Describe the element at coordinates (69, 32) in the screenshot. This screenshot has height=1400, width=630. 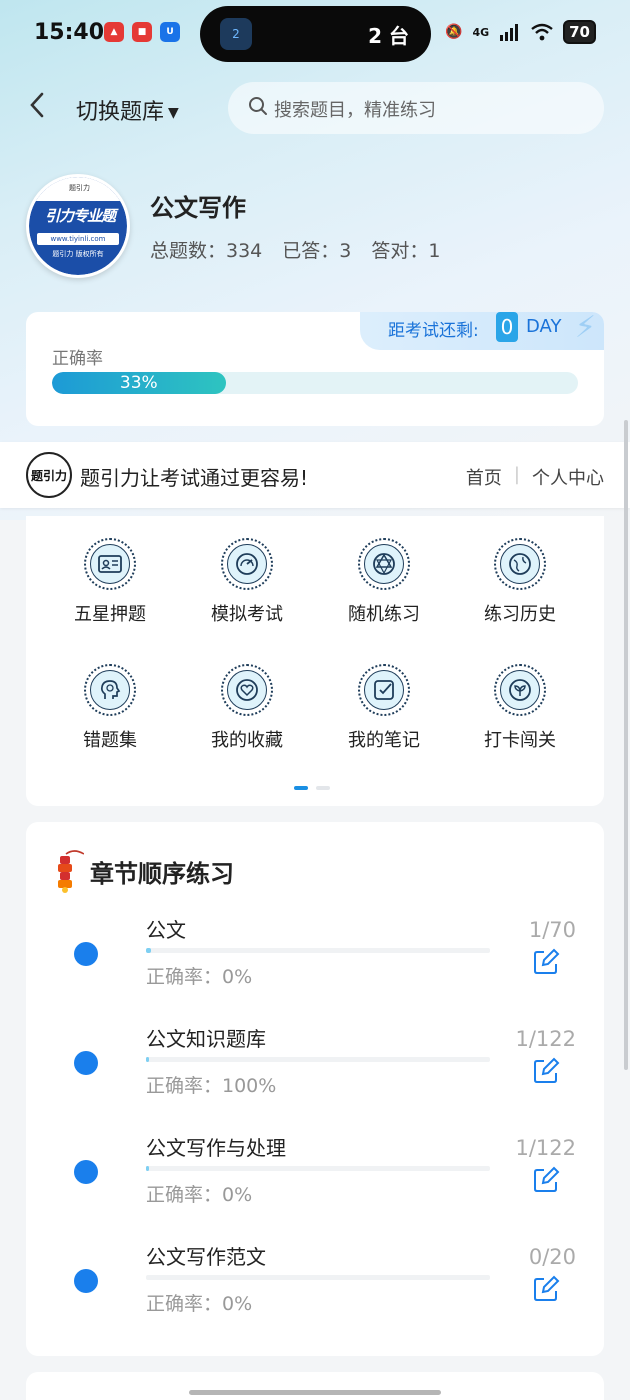
I see `status-time: 15:40` at that location.